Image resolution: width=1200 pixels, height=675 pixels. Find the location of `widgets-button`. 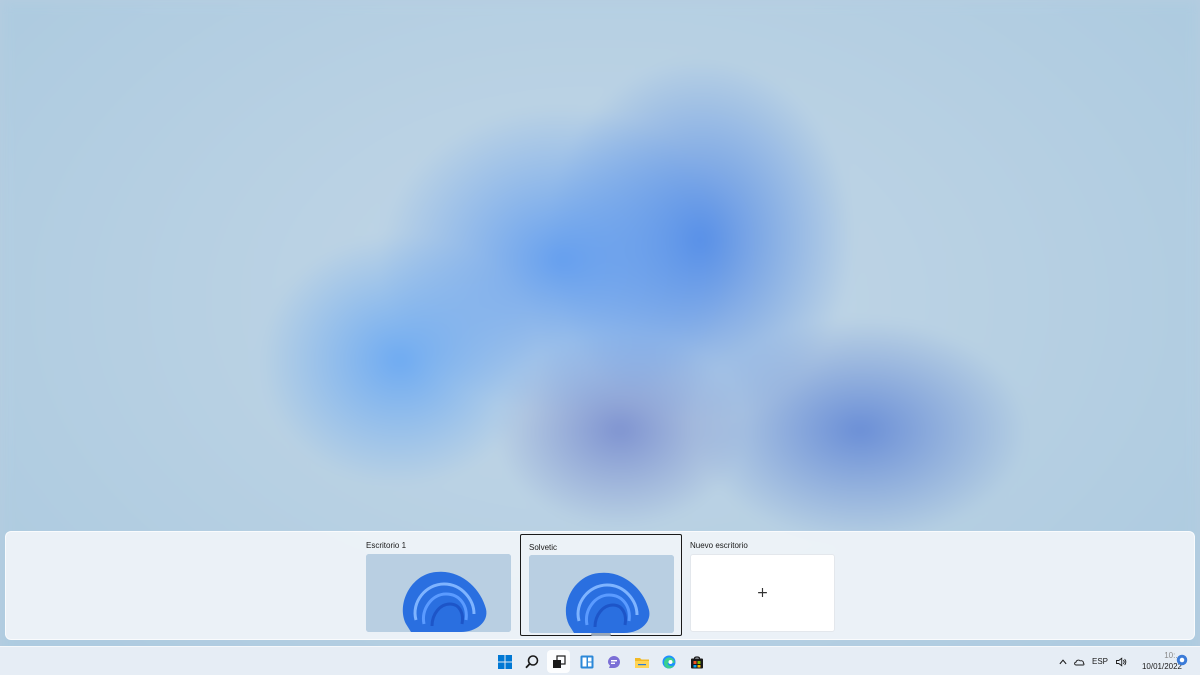

widgets-button is located at coordinates (586, 661).